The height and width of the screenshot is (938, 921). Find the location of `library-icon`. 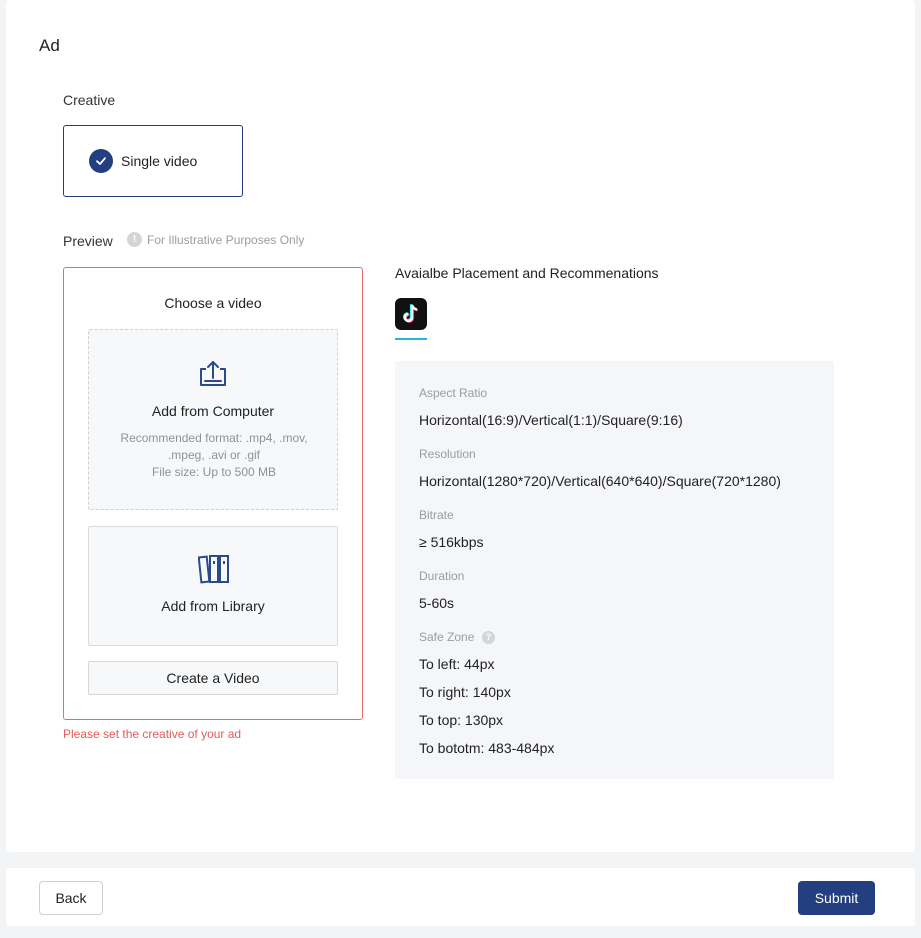

library-icon is located at coordinates (213, 571).